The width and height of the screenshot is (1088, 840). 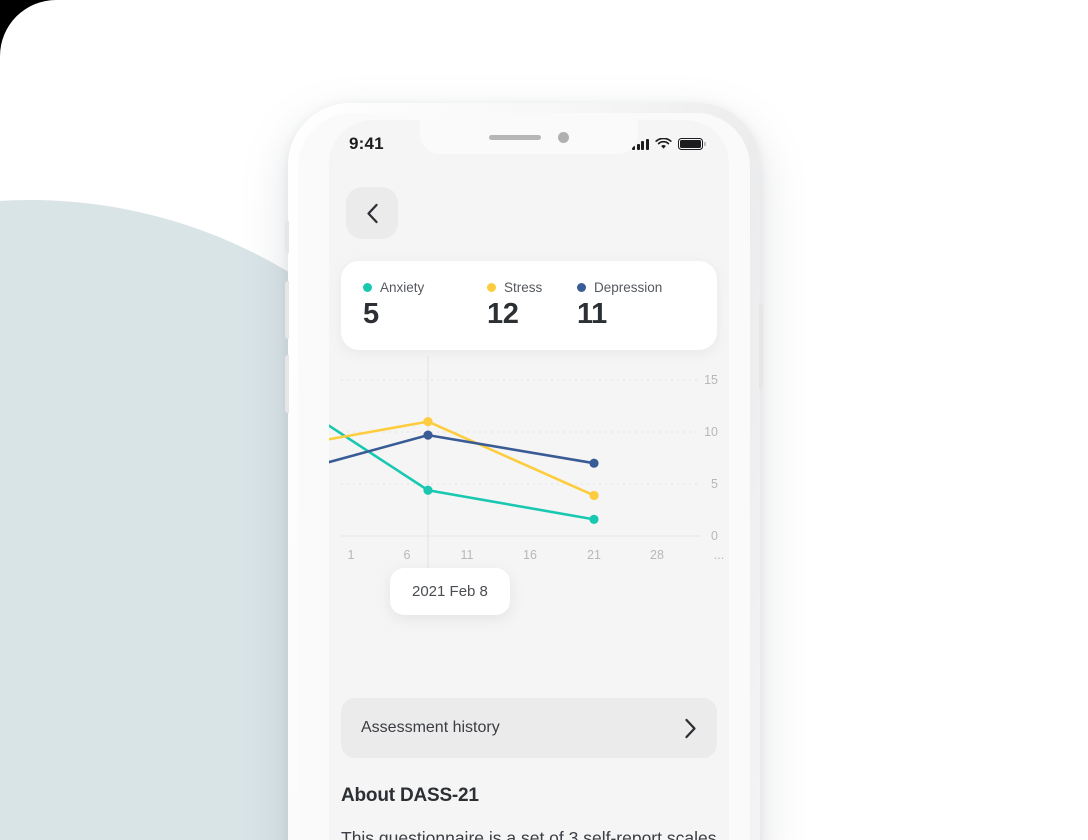 I want to click on summary-item-header: Stress, so click(x=532, y=287).